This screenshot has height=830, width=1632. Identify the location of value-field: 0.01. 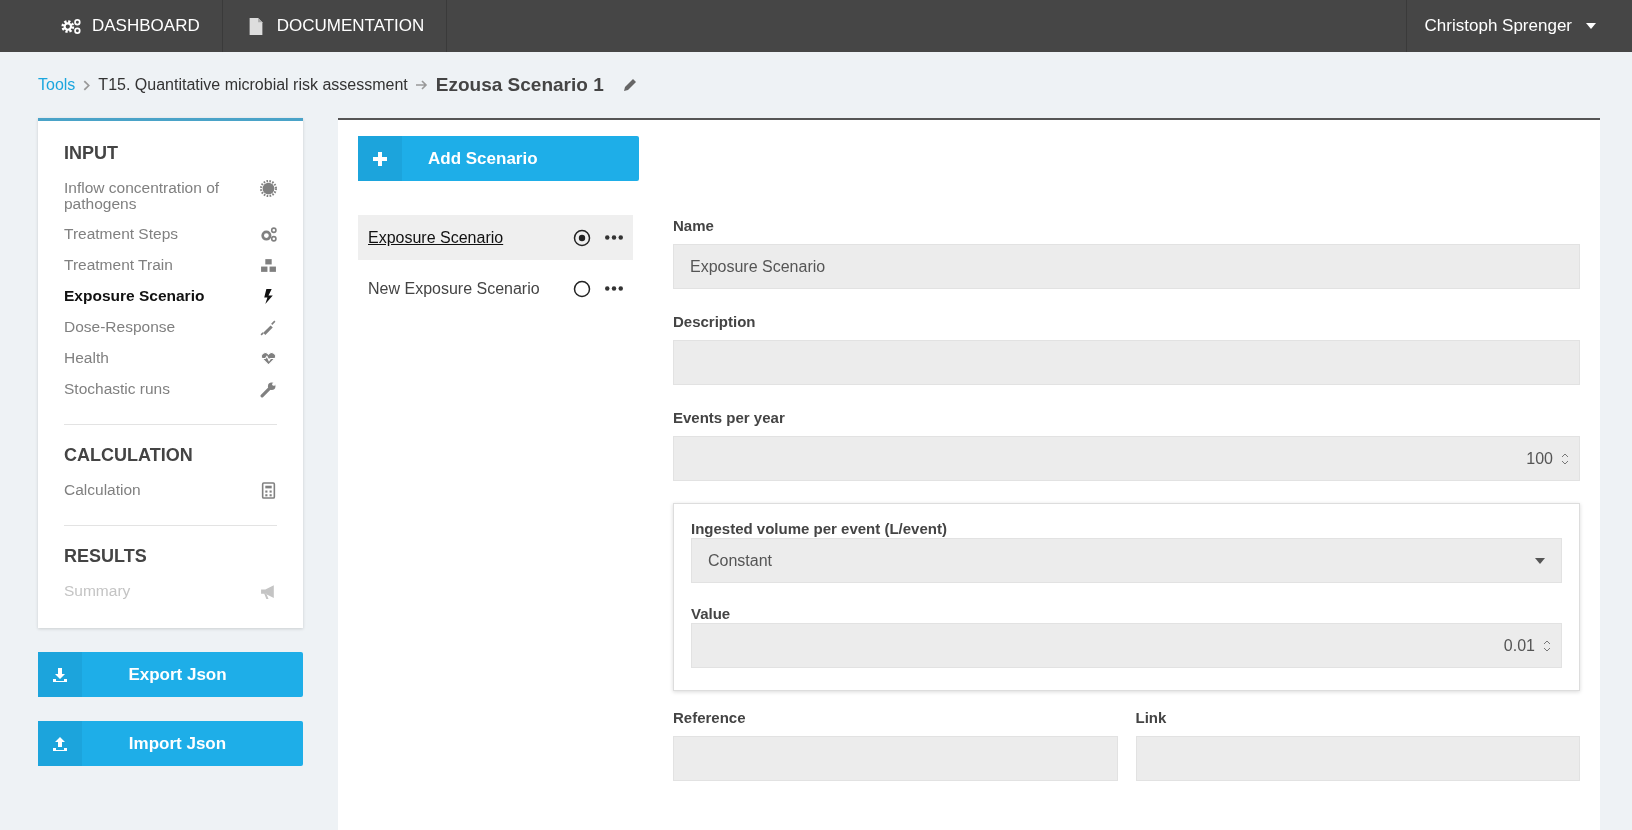
(1126, 645).